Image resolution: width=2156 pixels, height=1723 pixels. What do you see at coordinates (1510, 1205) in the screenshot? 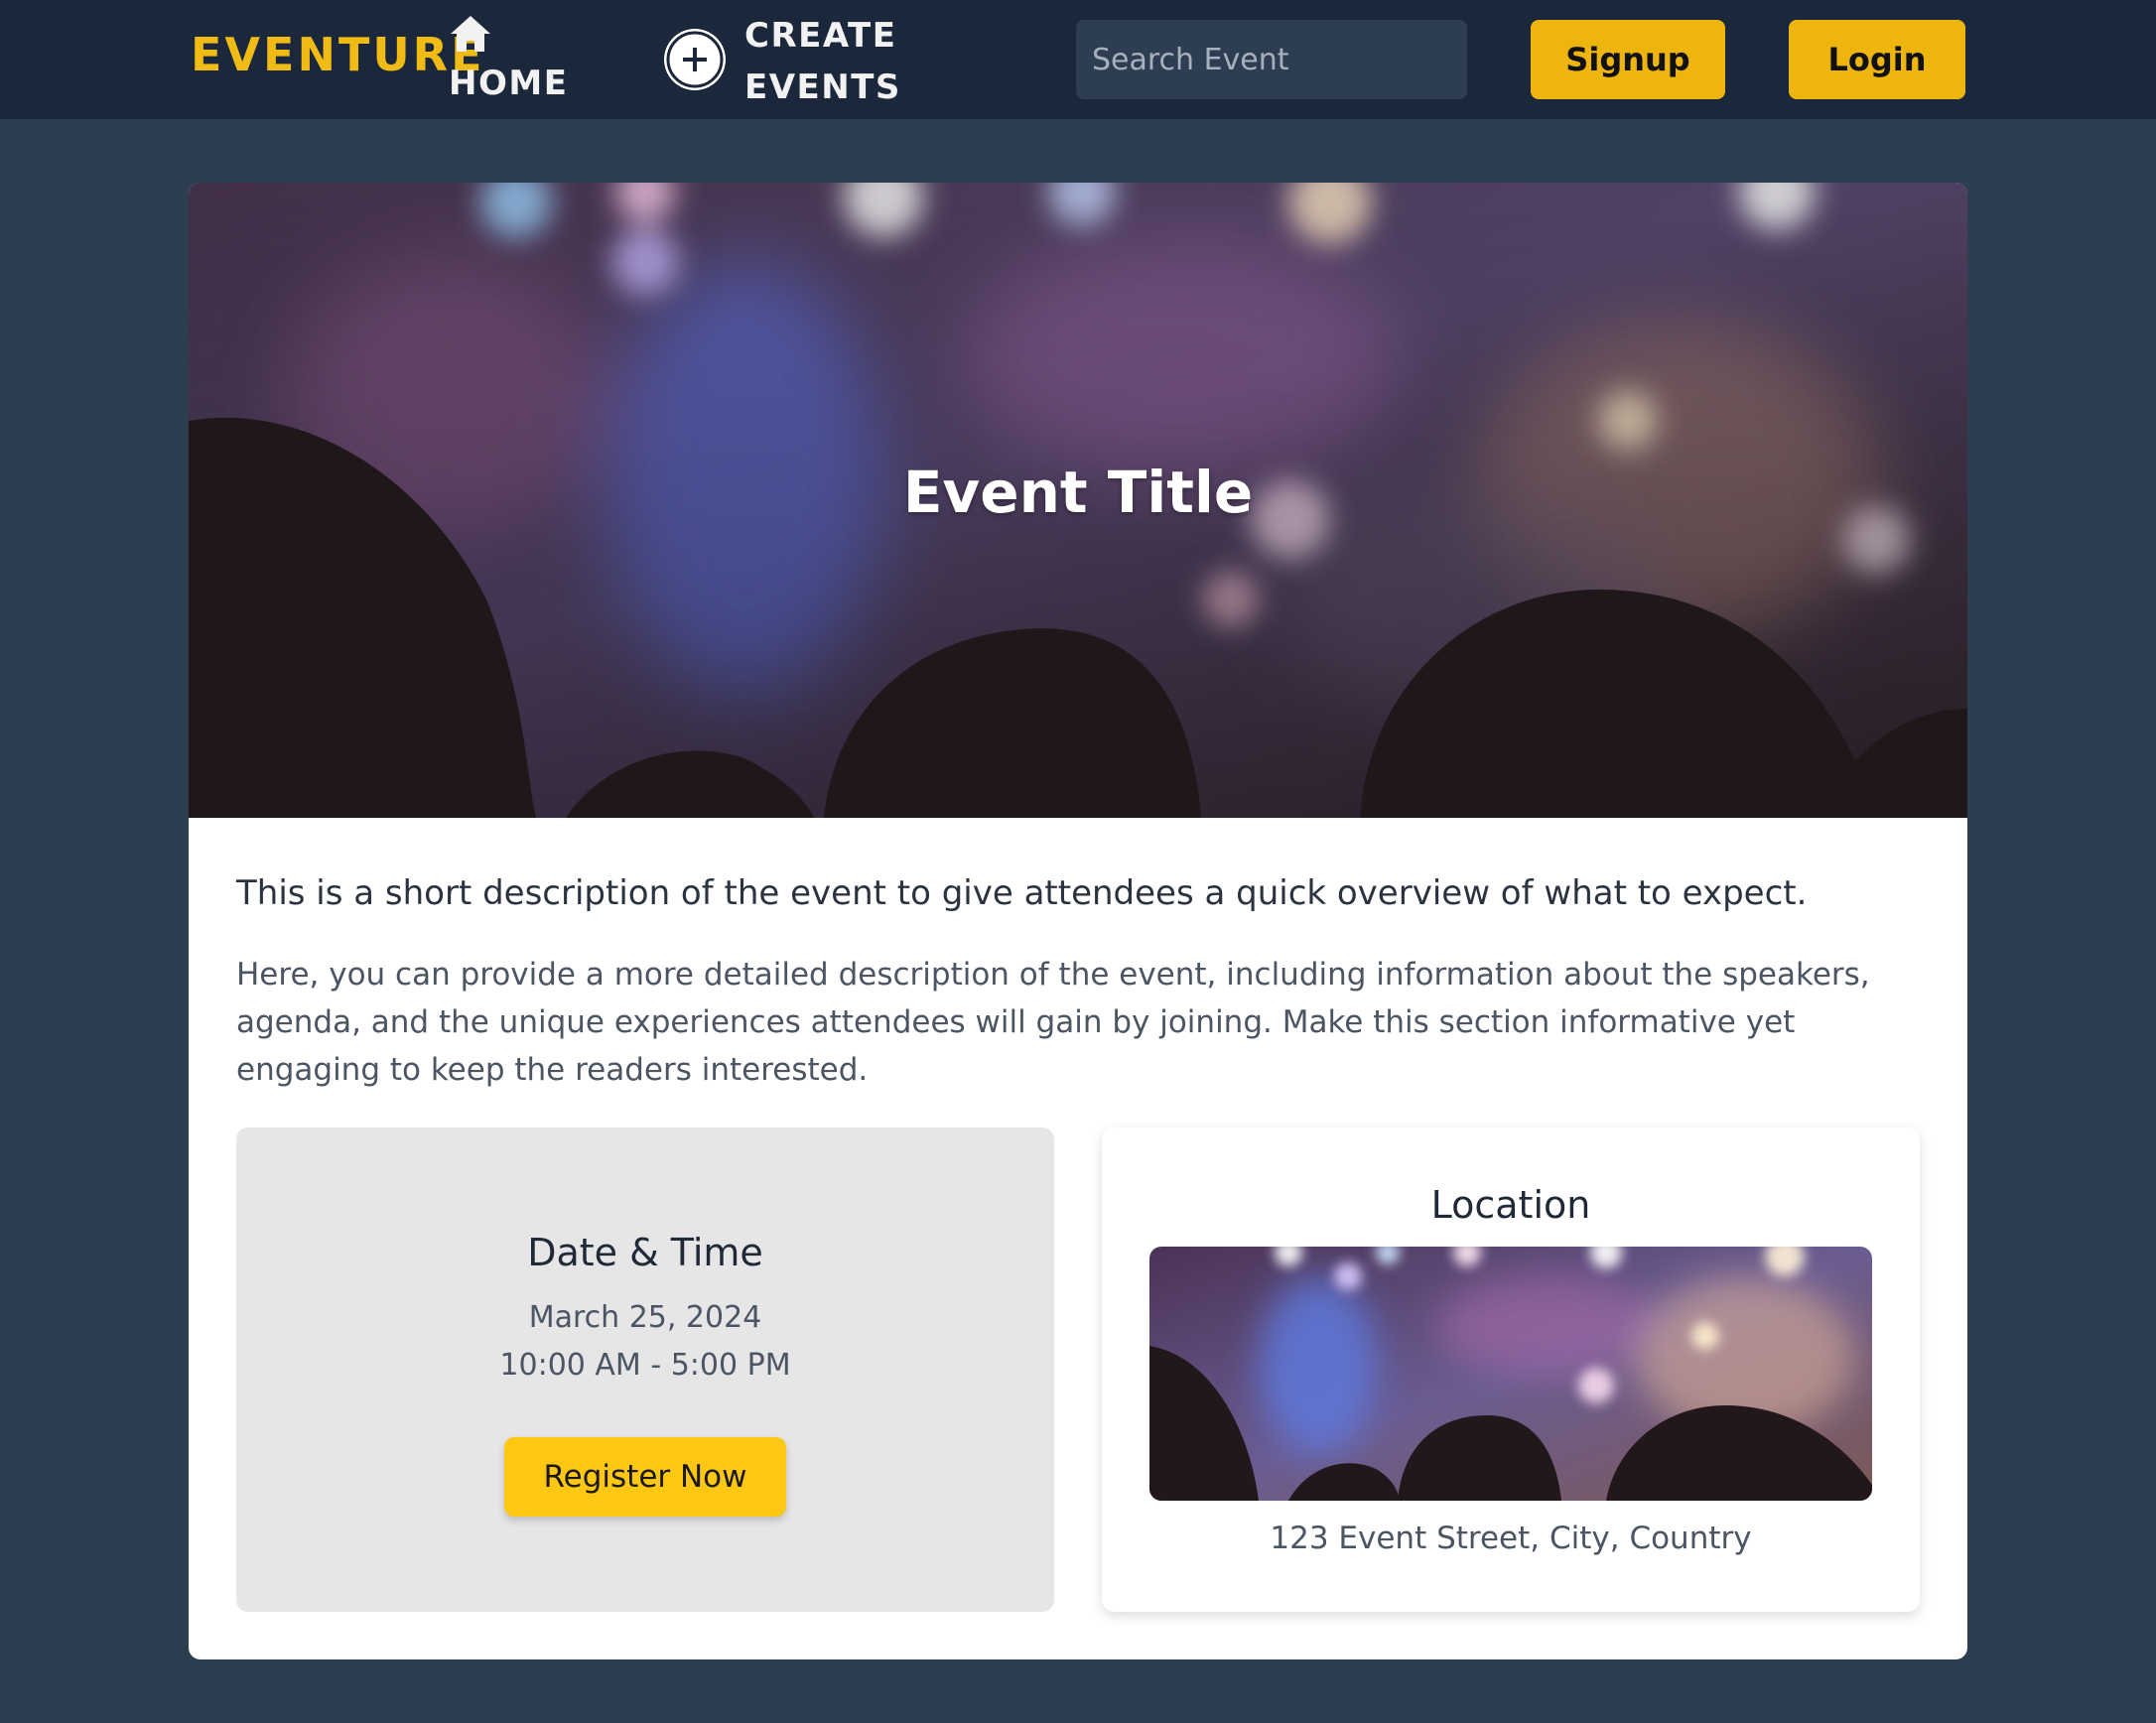
I see `location-heading: Location` at bounding box center [1510, 1205].